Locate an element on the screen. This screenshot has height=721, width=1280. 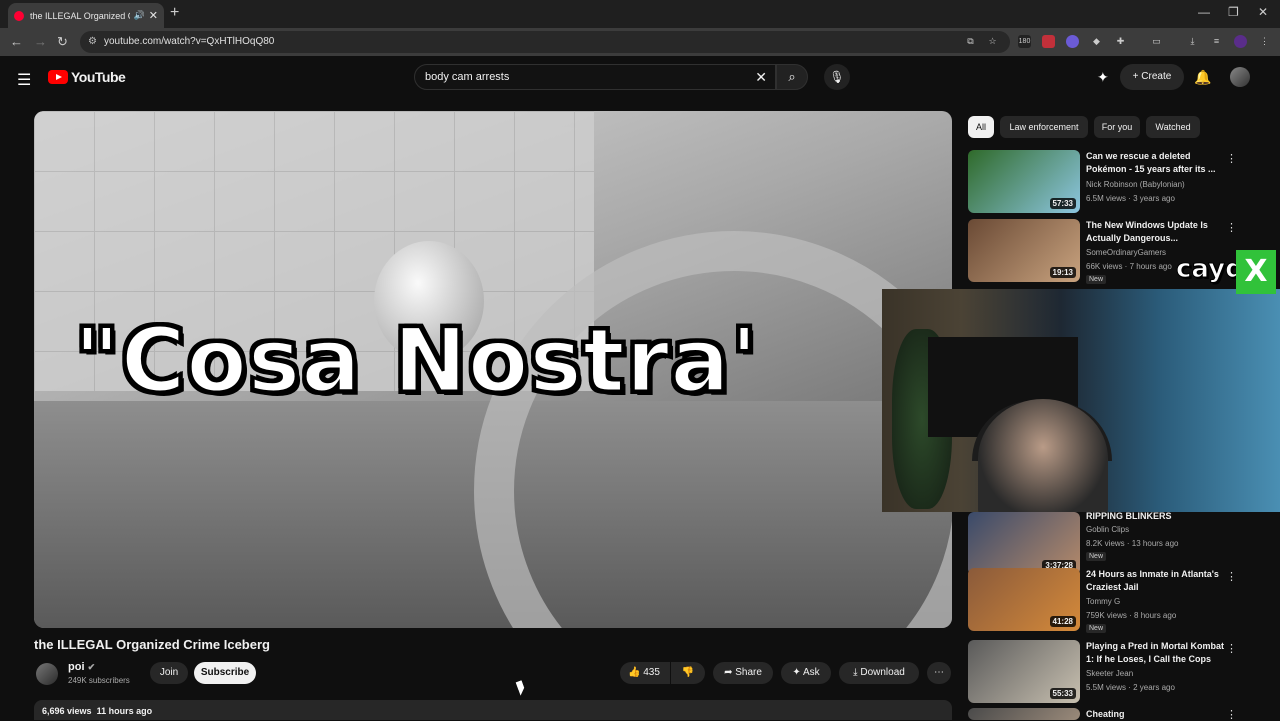
upload-age: 11 hours ago is located at coordinates (124, 711).